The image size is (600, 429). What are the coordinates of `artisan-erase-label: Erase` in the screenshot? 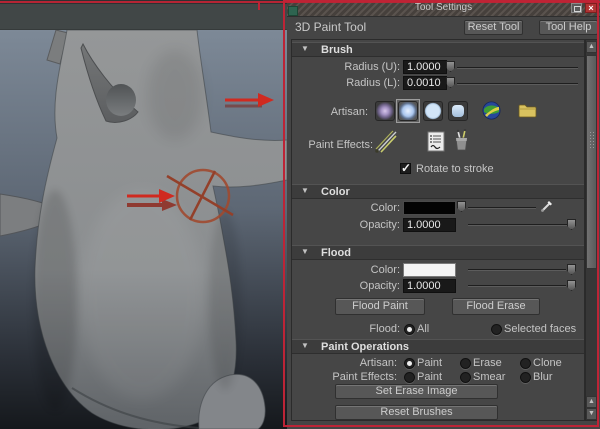 It's located at (487, 363).